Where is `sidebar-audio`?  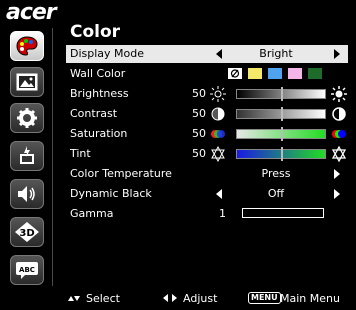
sidebar-audio is located at coordinates (27, 194).